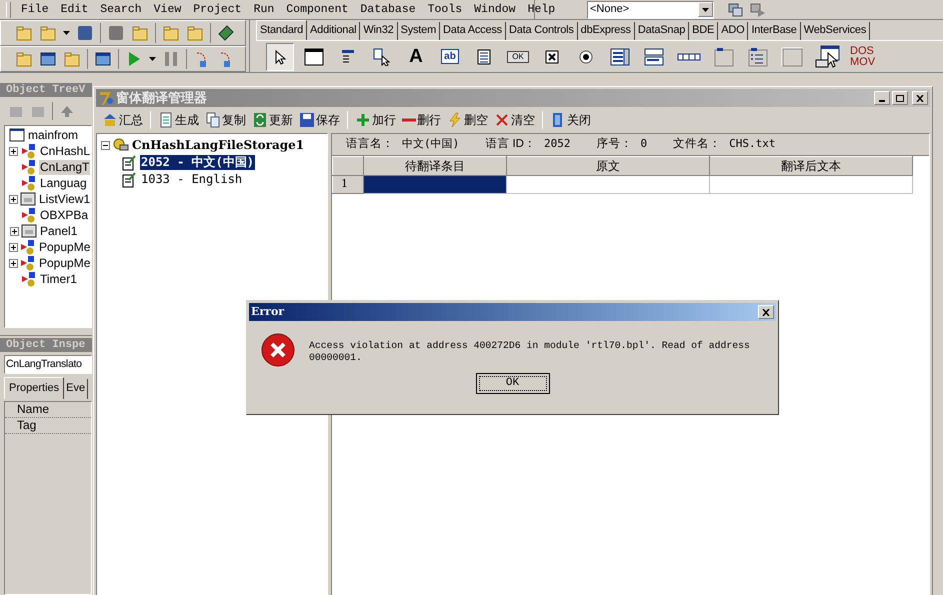  I want to click on palette-tab: dbExpress, so click(606, 31).